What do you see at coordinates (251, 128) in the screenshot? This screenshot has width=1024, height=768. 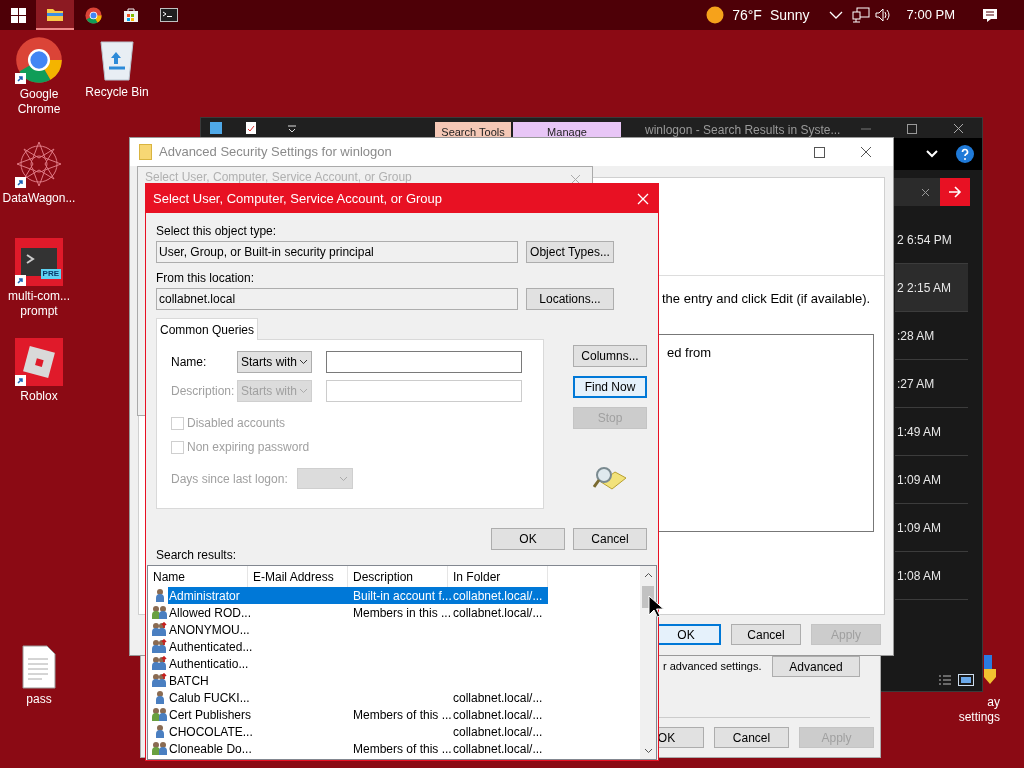 I see `properties-icon` at bounding box center [251, 128].